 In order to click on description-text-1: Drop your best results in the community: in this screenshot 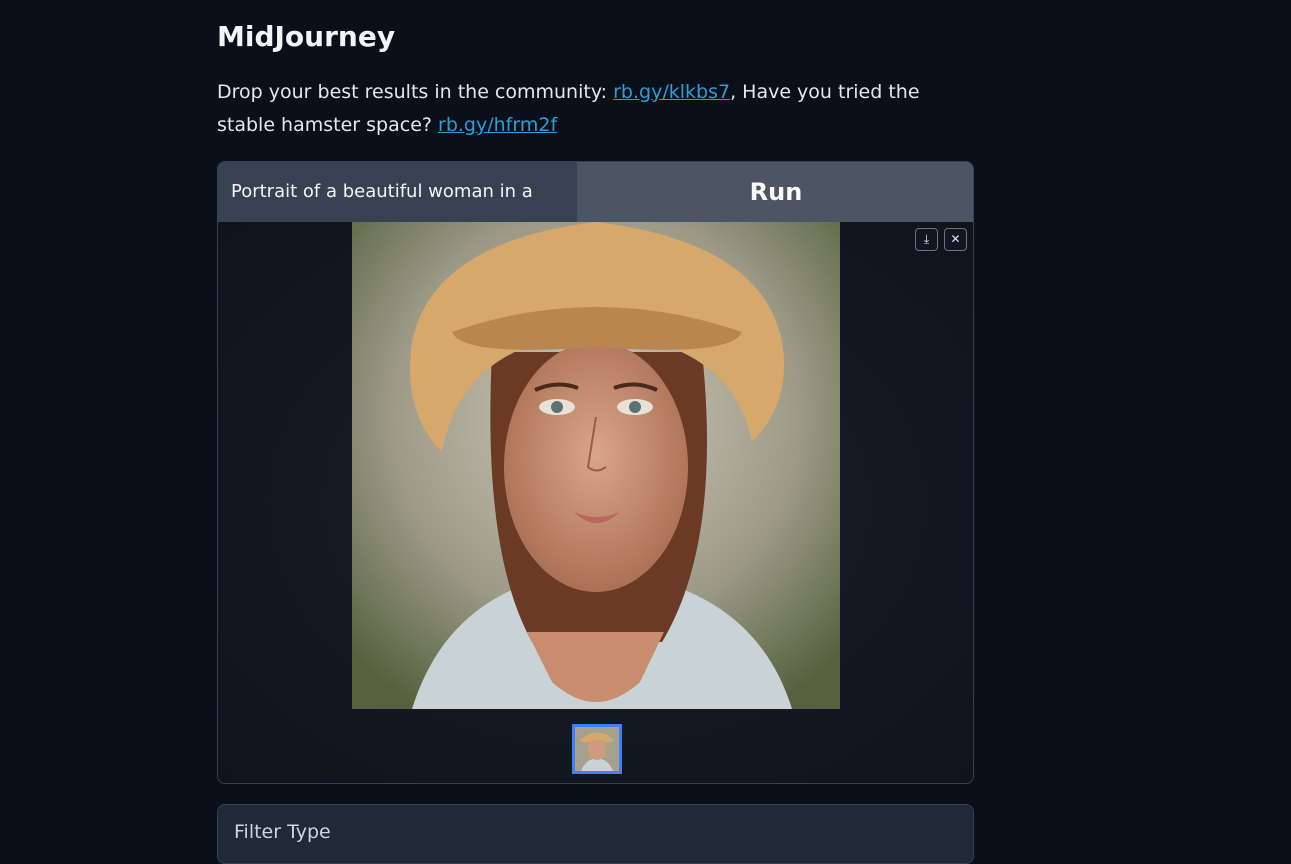, I will do `click(415, 92)`.